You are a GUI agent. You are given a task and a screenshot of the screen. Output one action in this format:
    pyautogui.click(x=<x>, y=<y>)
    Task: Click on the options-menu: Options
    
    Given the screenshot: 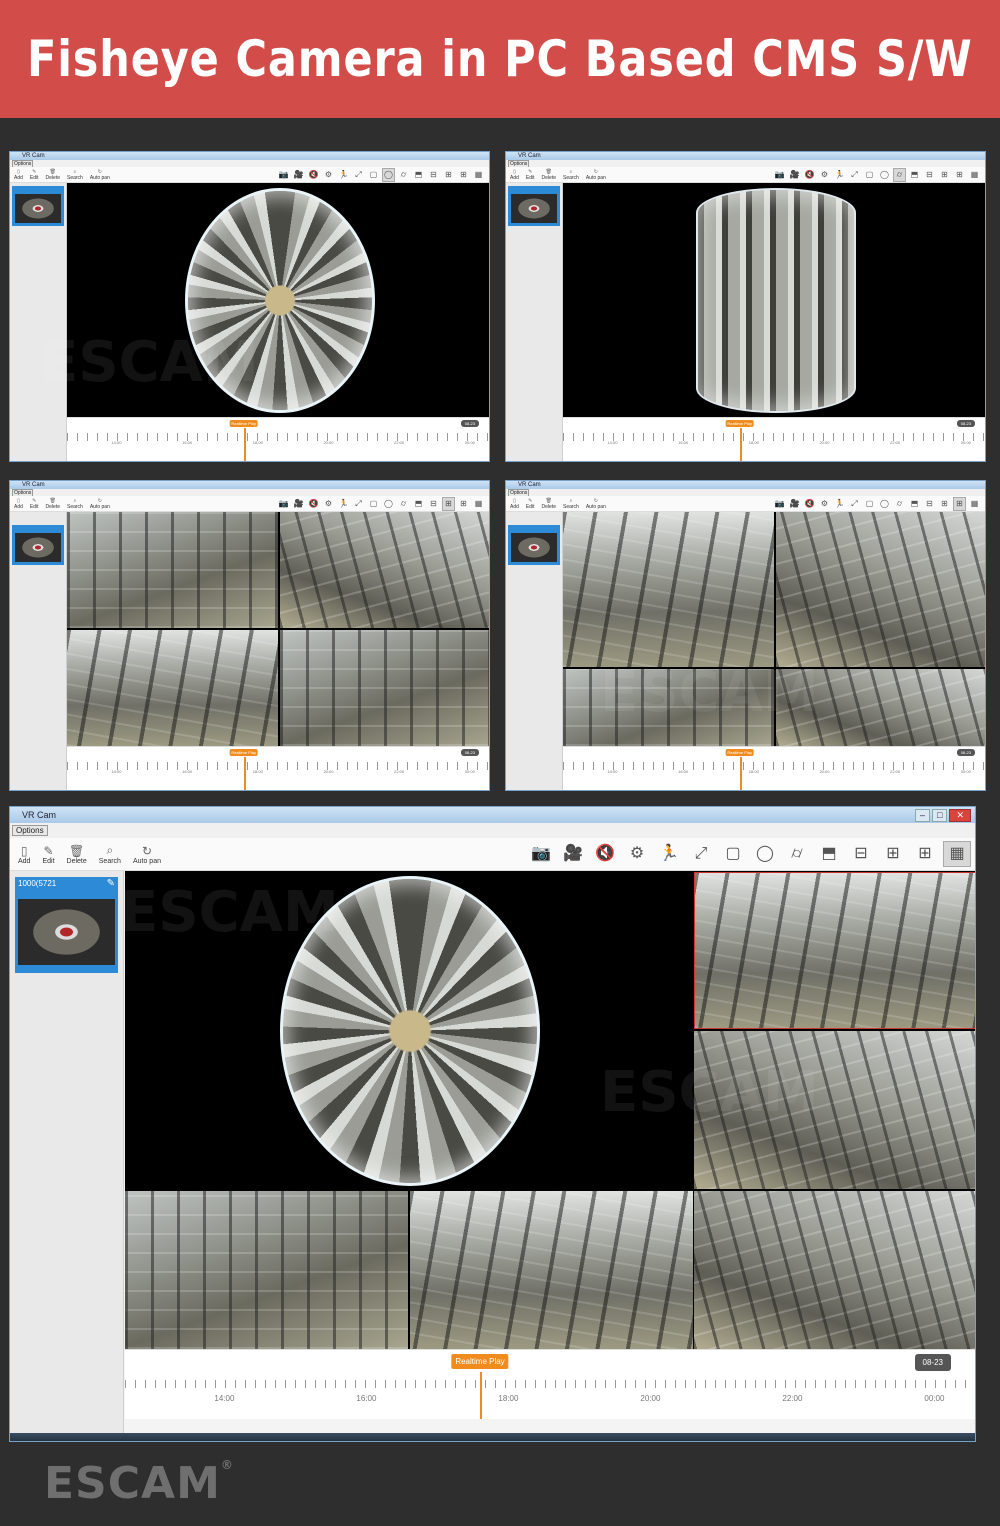 What is the action you would take?
    pyautogui.click(x=30, y=830)
    